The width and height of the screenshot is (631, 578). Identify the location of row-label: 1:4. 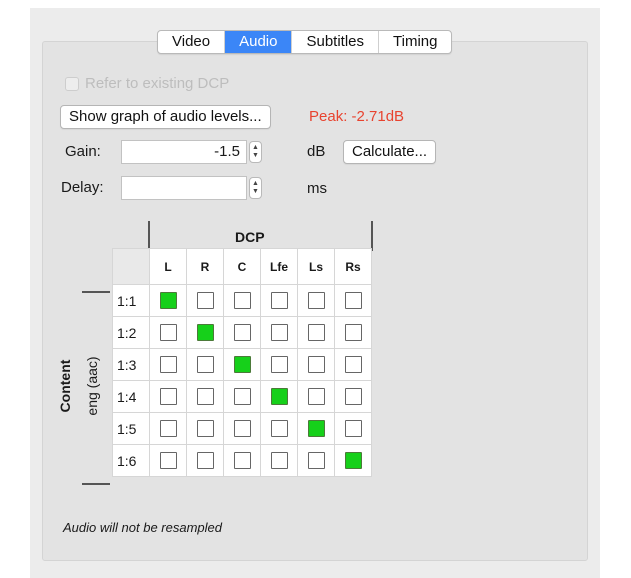
(131, 397).